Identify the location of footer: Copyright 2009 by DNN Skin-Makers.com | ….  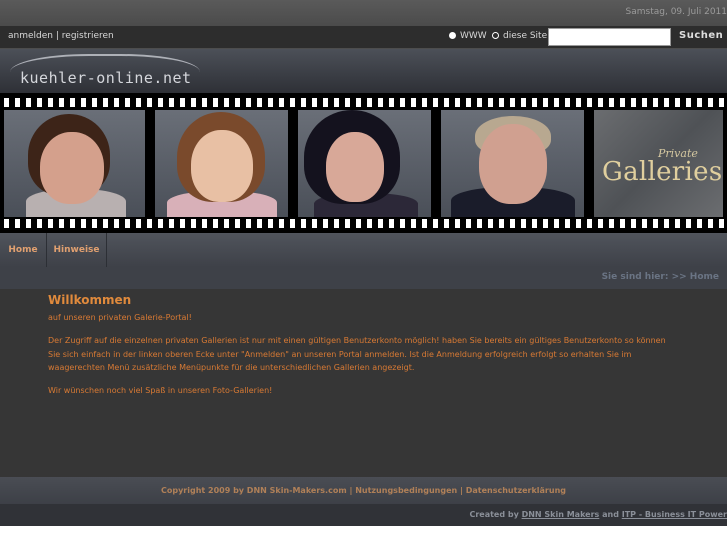
(363, 490).